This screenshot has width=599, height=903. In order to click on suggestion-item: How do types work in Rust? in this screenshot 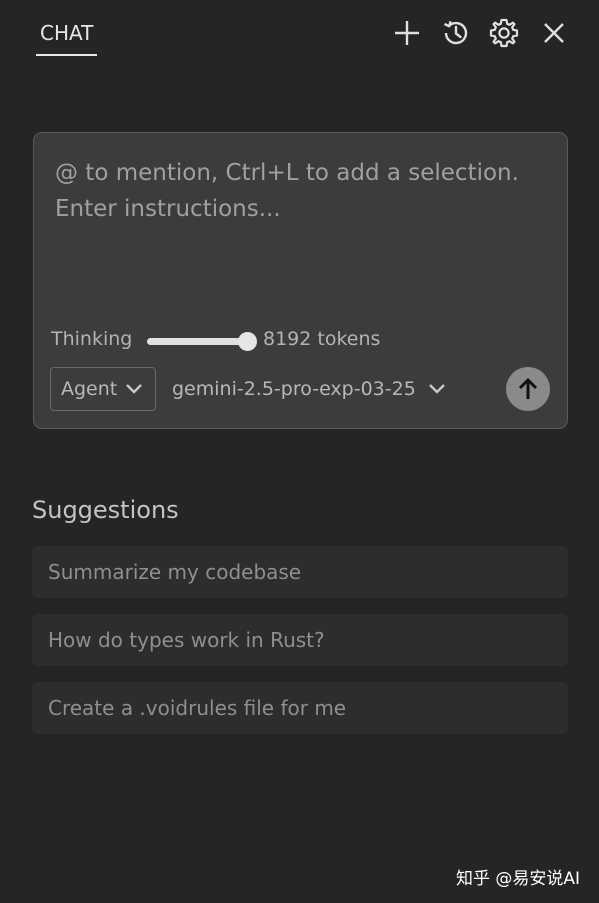, I will do `click(300, 640)`.